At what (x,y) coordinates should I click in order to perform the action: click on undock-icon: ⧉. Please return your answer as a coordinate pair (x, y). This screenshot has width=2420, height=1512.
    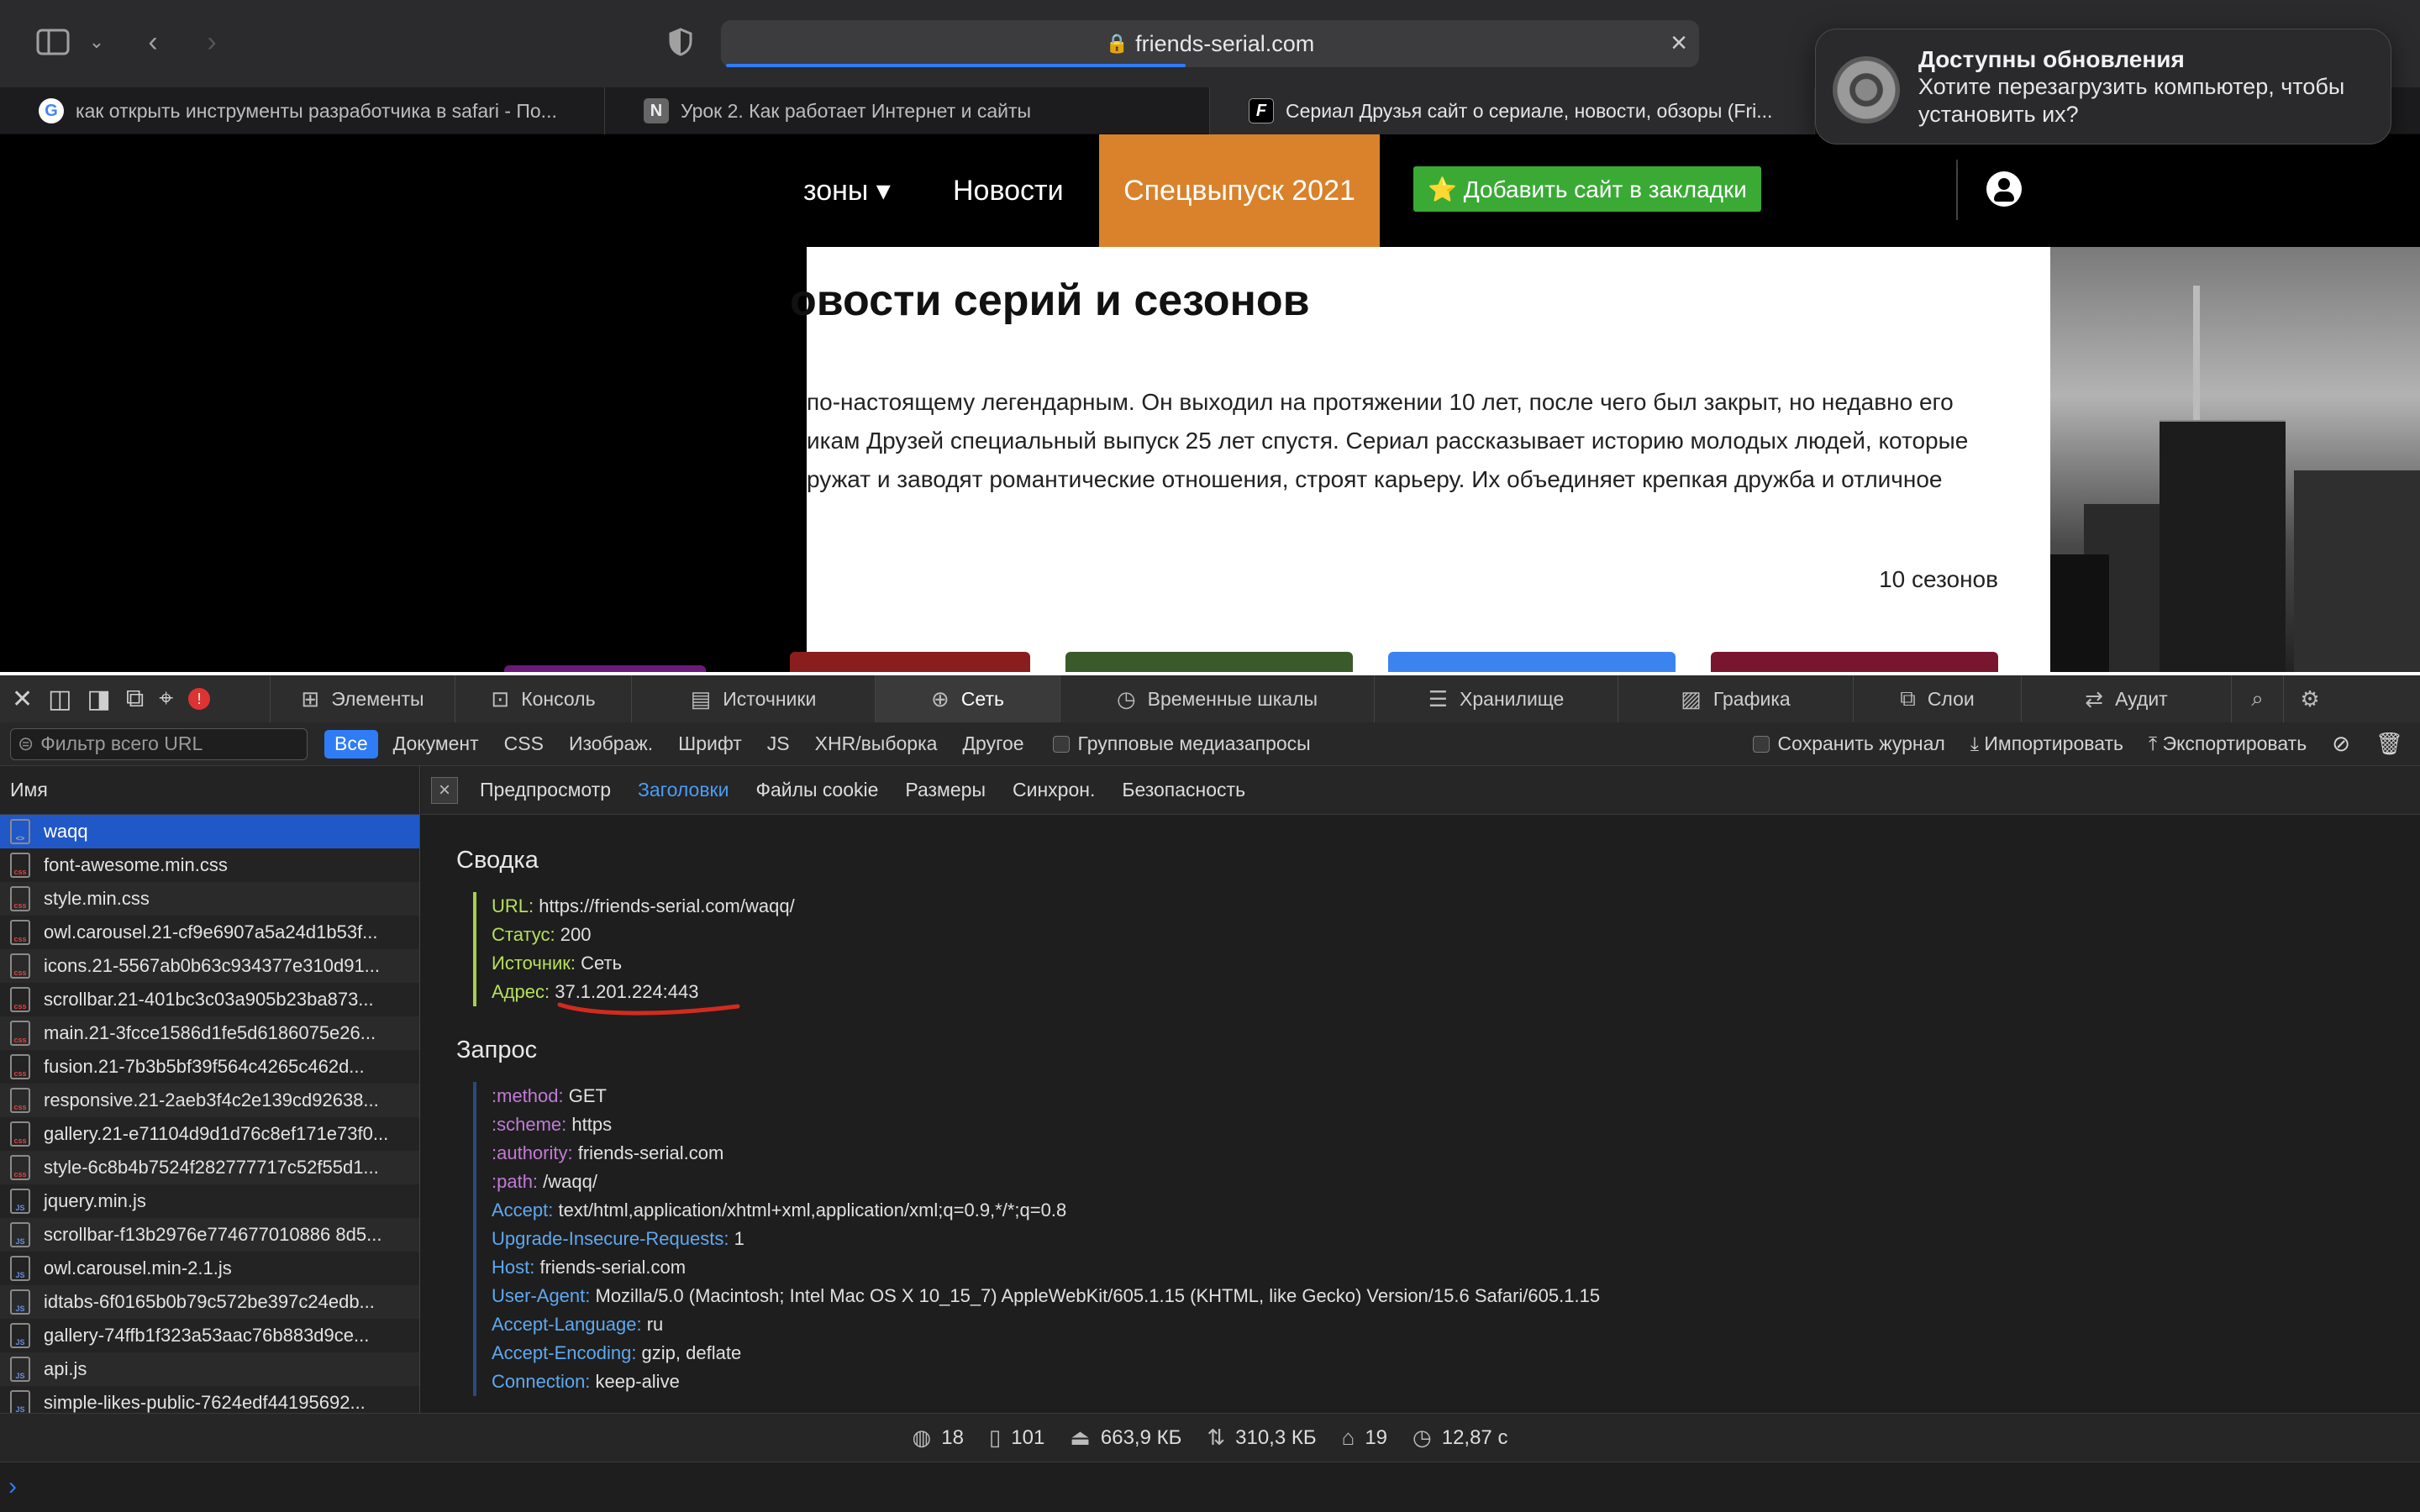
    Looking at the image, I should click on (135, 699).